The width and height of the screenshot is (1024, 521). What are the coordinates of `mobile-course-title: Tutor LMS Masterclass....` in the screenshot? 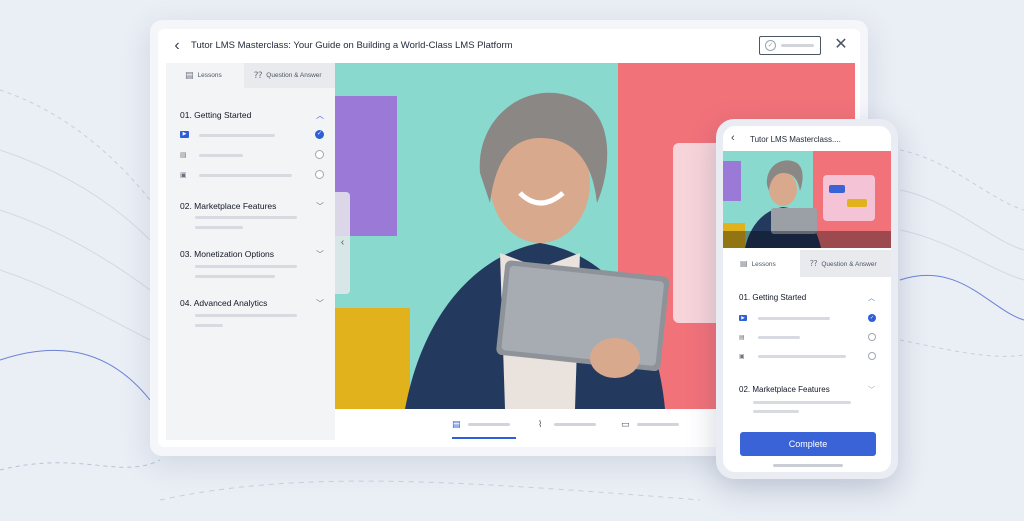 It's located at (795, 139).